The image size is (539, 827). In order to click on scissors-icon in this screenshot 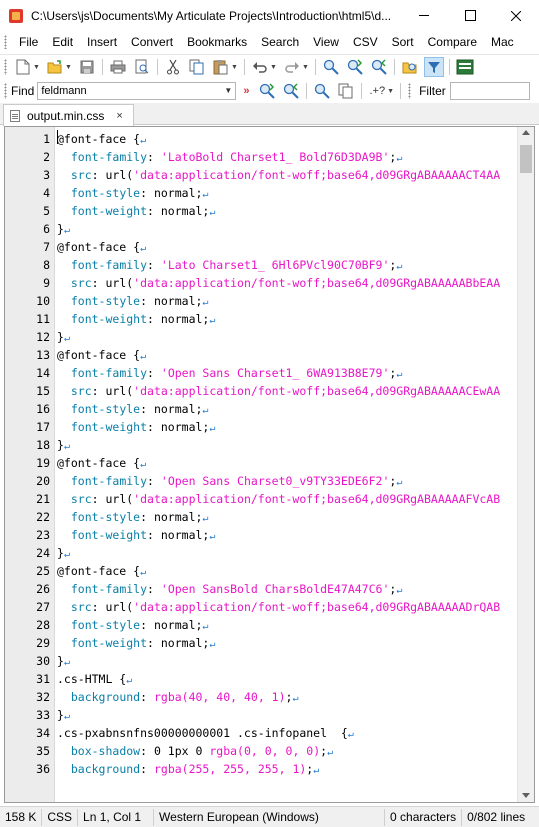, I will do `click(173, 67)`.